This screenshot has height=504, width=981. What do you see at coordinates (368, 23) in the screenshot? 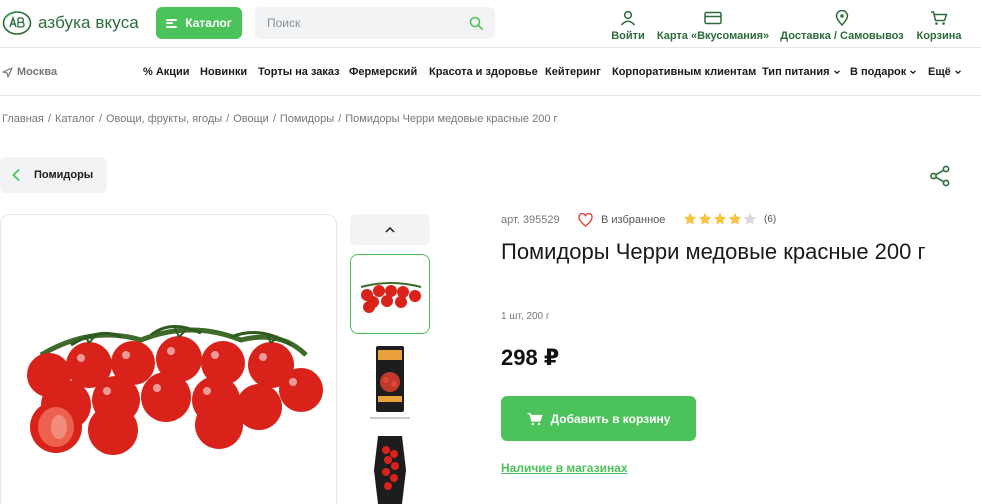
I see `search-input` at bounding box center [368, 23].